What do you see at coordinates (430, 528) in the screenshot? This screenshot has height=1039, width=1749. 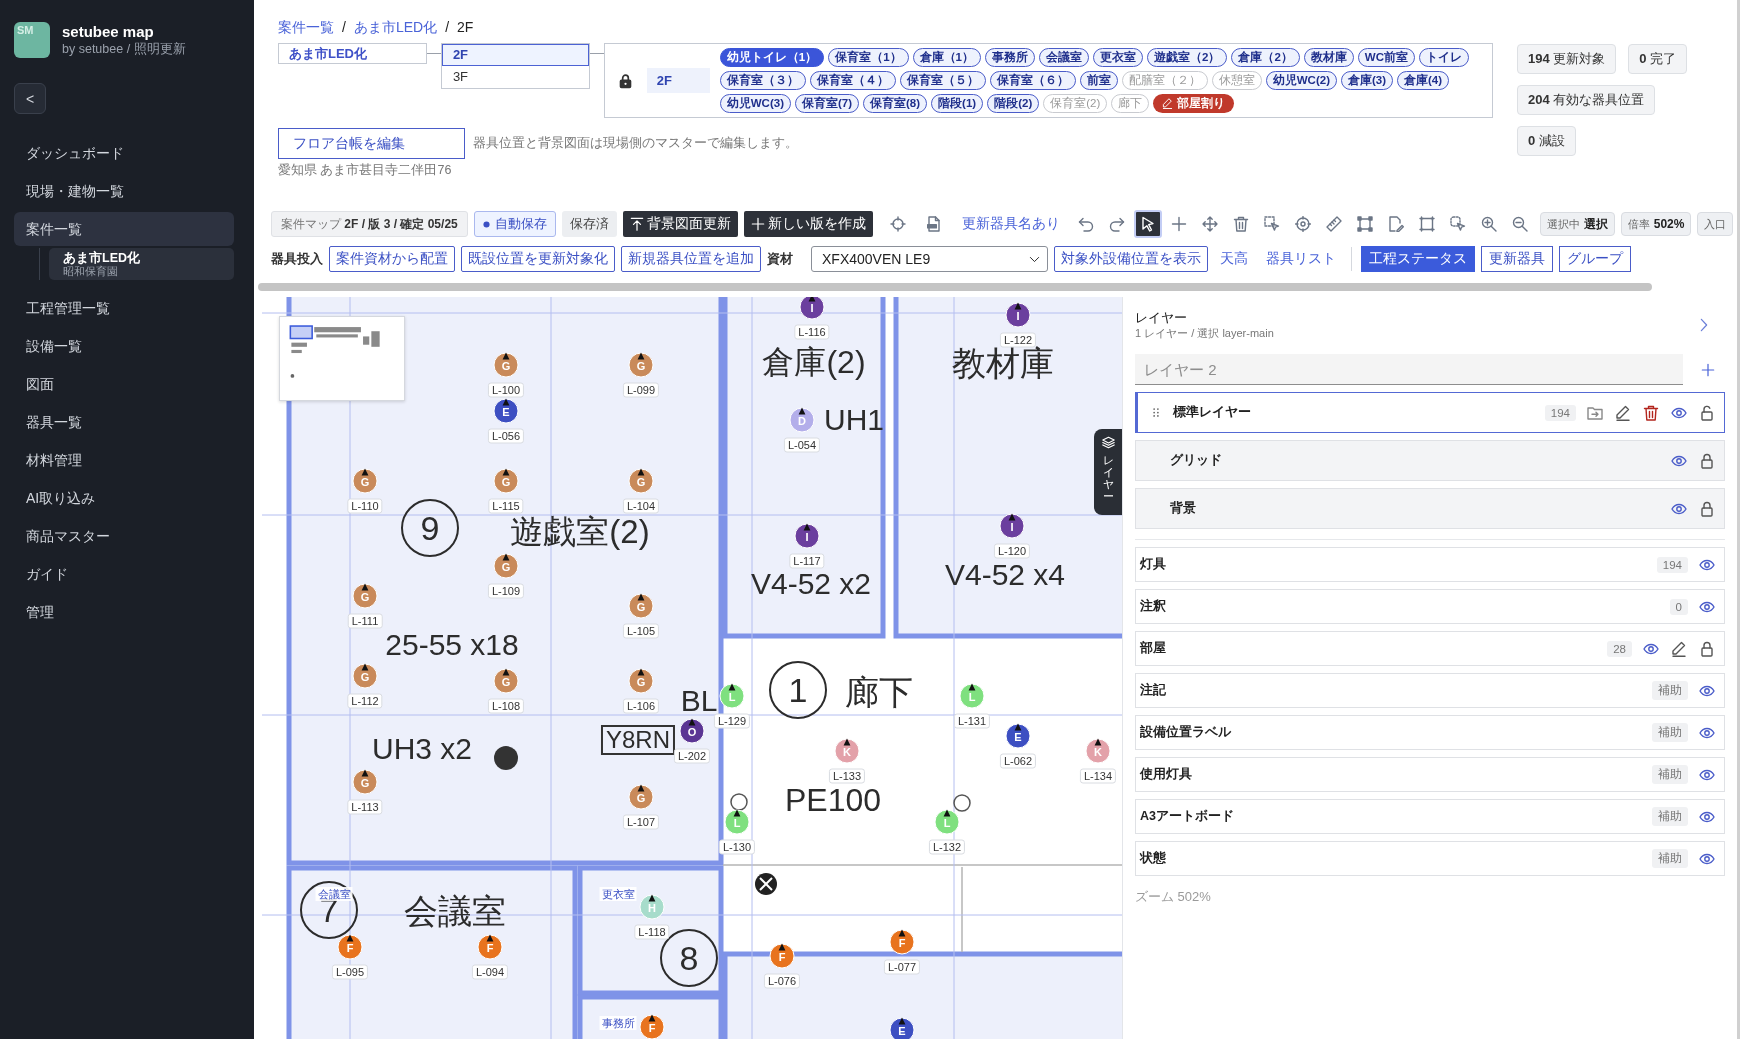 I see `room-number: 9` at bounding box center [430, 528].